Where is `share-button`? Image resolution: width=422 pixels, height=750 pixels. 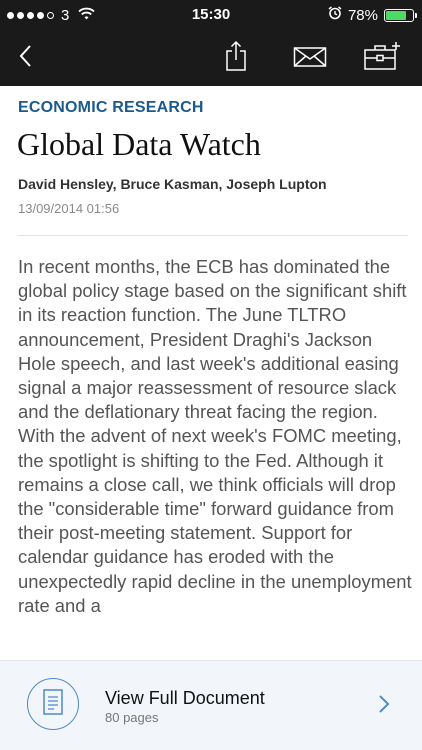
share-button is located at coordinates (236, 58).